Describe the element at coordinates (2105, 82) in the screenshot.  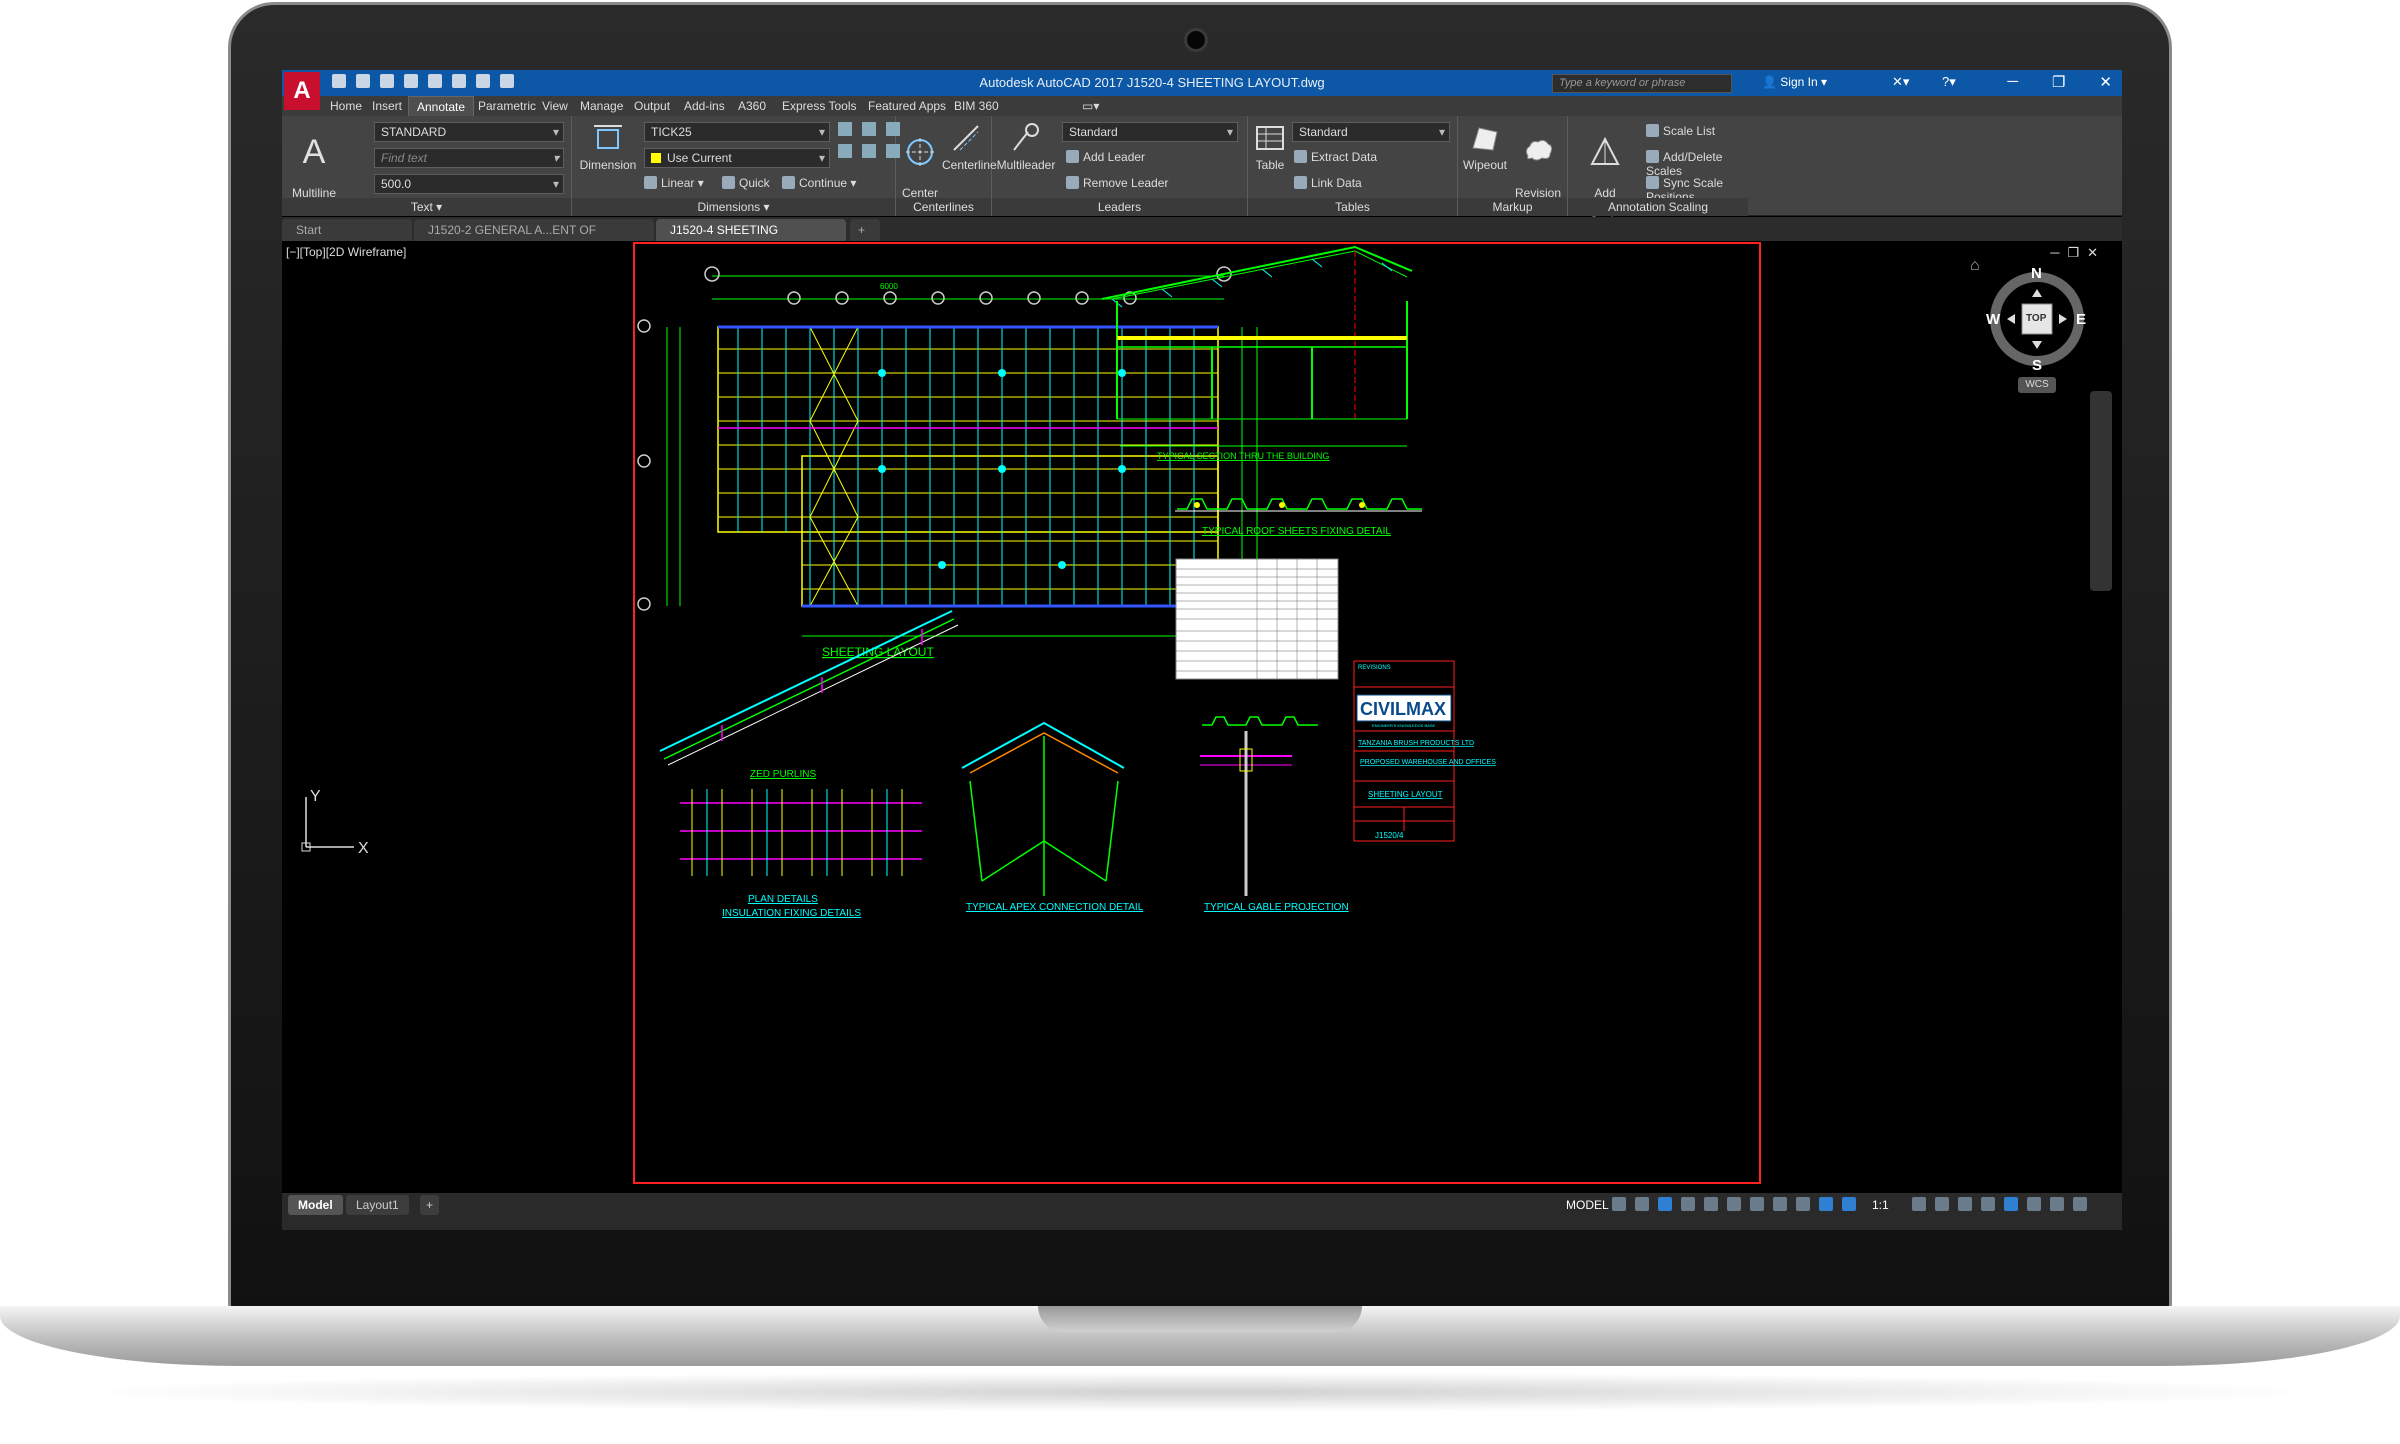
I see `close-icon: ✕` at that location.